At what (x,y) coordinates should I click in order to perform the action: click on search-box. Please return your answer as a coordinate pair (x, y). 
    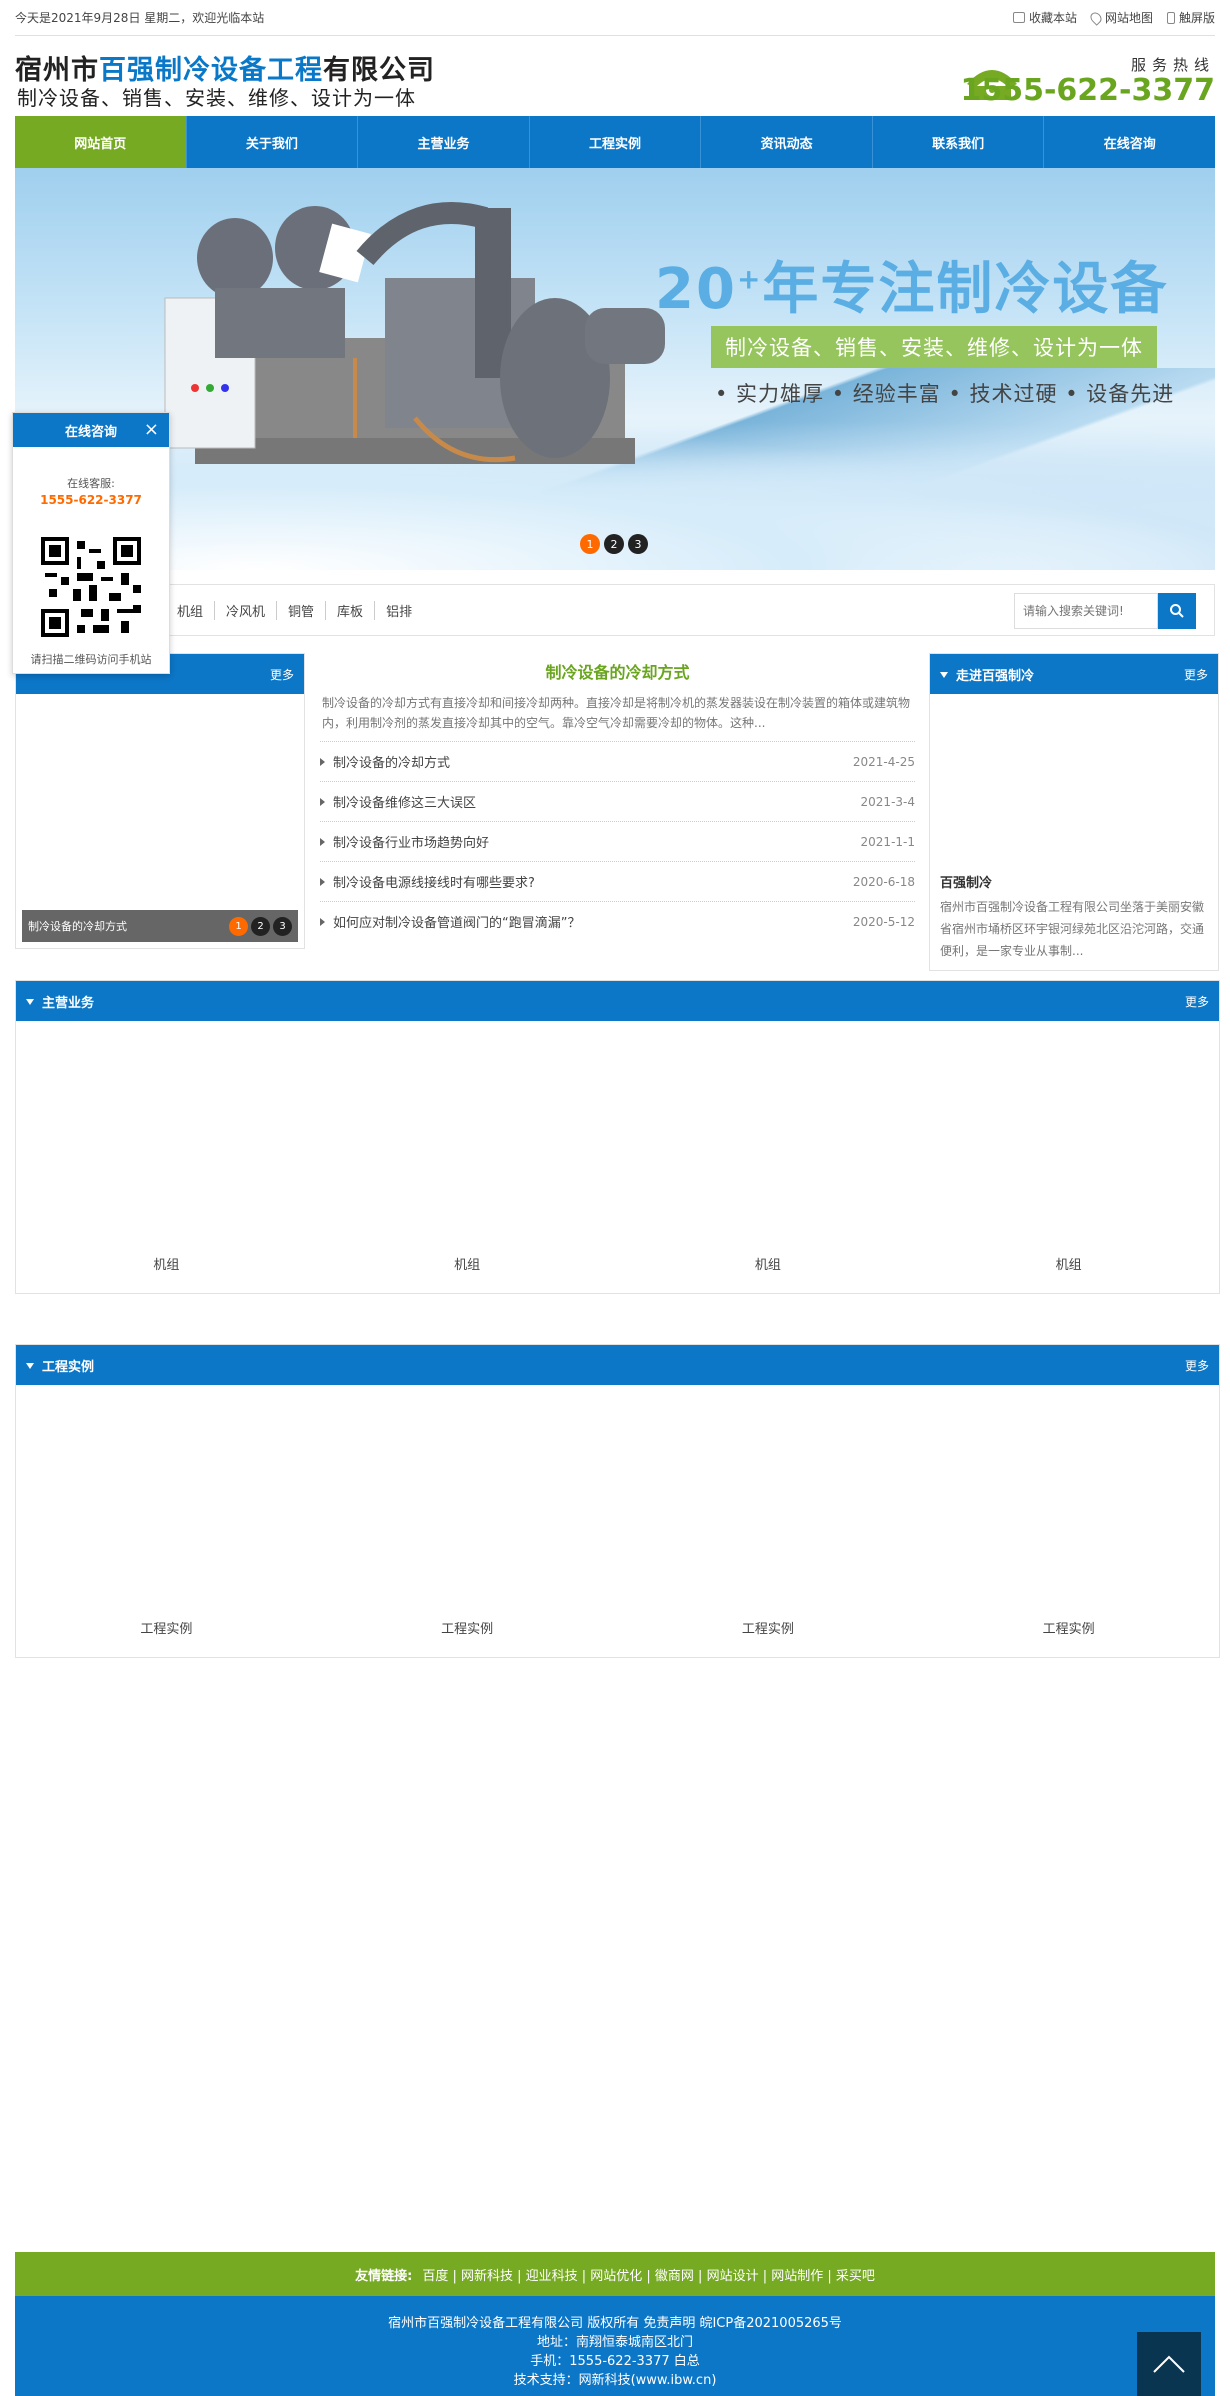
    Looking at the image, I should click on (1105, 611).